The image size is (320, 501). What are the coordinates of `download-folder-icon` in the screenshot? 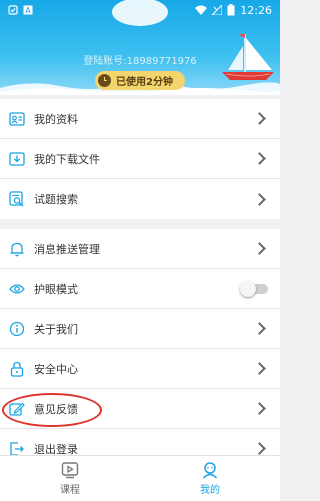 It's located at (17, 159).